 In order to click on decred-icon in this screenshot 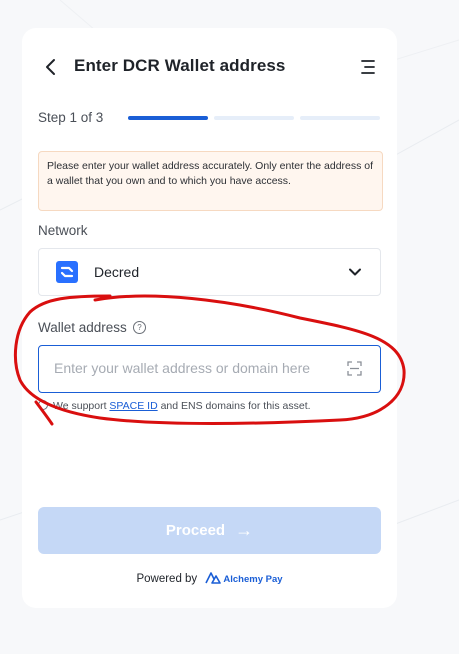, I will do `click(67, 272)`.